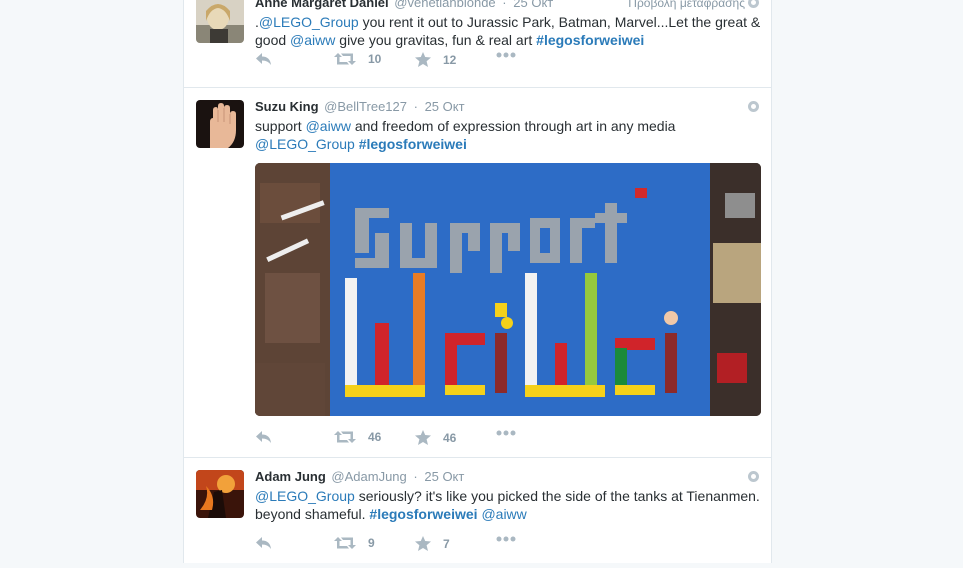  Describe the element at coordinates (507, 477) in the screenshot. I see `tweet-header: Adam Jung @AdamJung · 25 Окт` at that location.